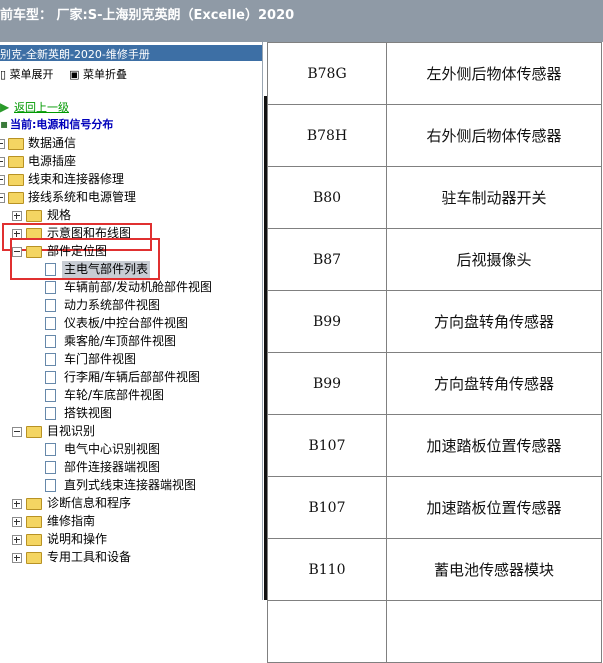 The image size is (603, 663). What do you see at coordinates (327, 135) in the screenshot?
I see `part-code-cell: B78H` at bounding box center [327, 135].